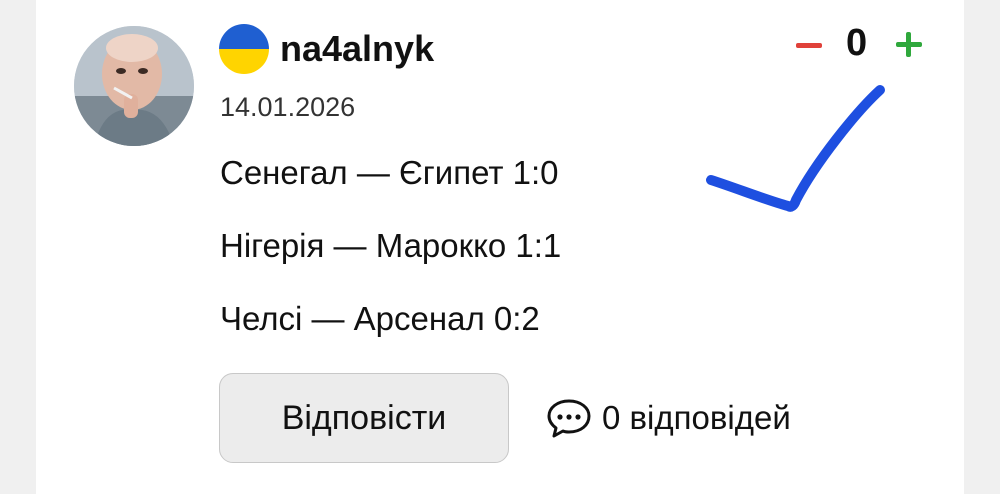 The height and width of the screenshot is (494, 1000). I want to click on vote-down-button, so click(809, 44).